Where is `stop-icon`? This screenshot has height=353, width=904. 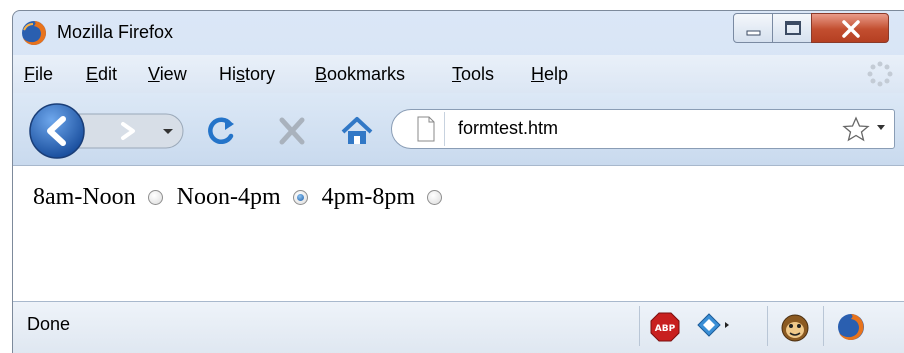 stop-icon is located at coordinates (292, 131).